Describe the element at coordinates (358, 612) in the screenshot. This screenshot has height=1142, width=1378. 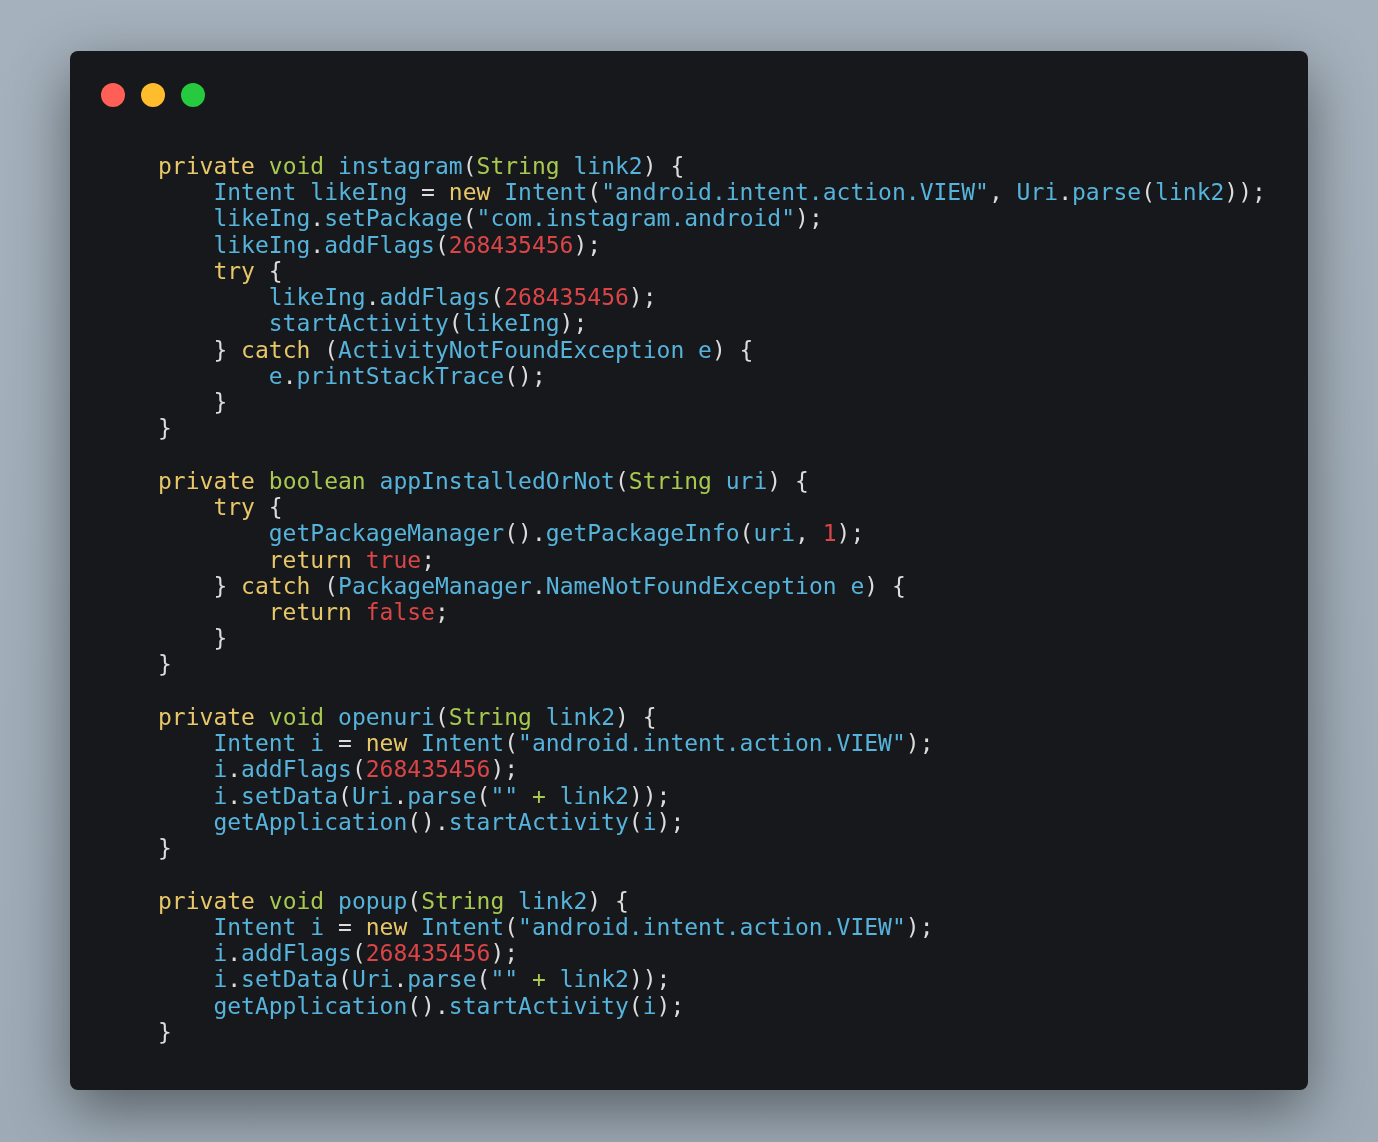
I see `code-line: return false;` at that location.